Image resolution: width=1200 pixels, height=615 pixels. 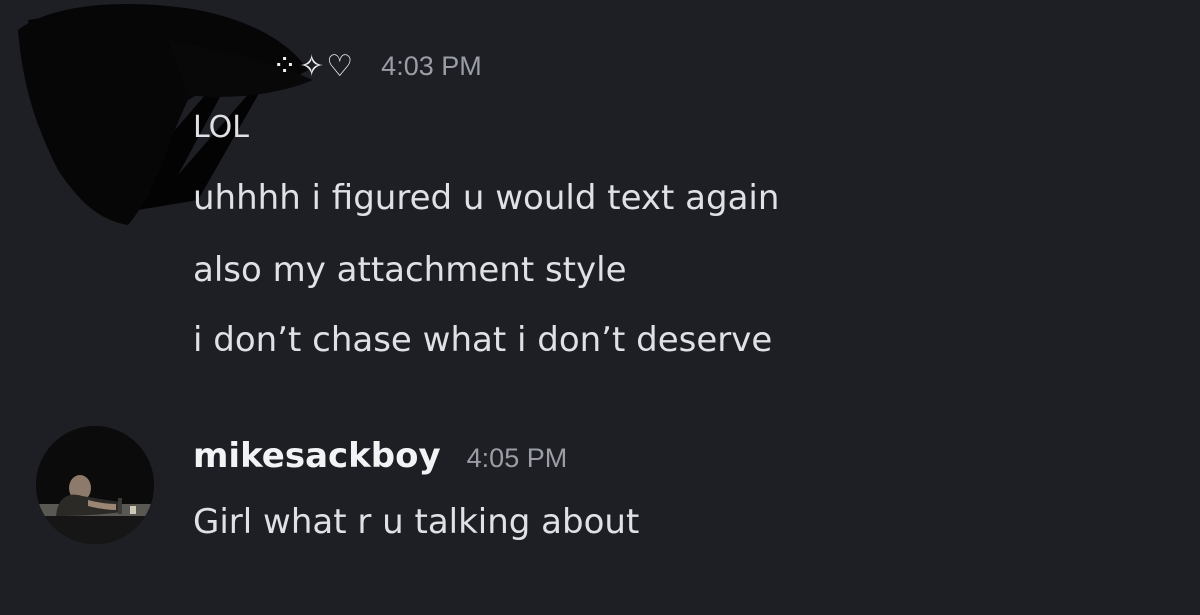 What do you see at coordinates (410, 270) in the screenshot?
I see `message-line: also my attachment style` at bounding box center [410, 270].